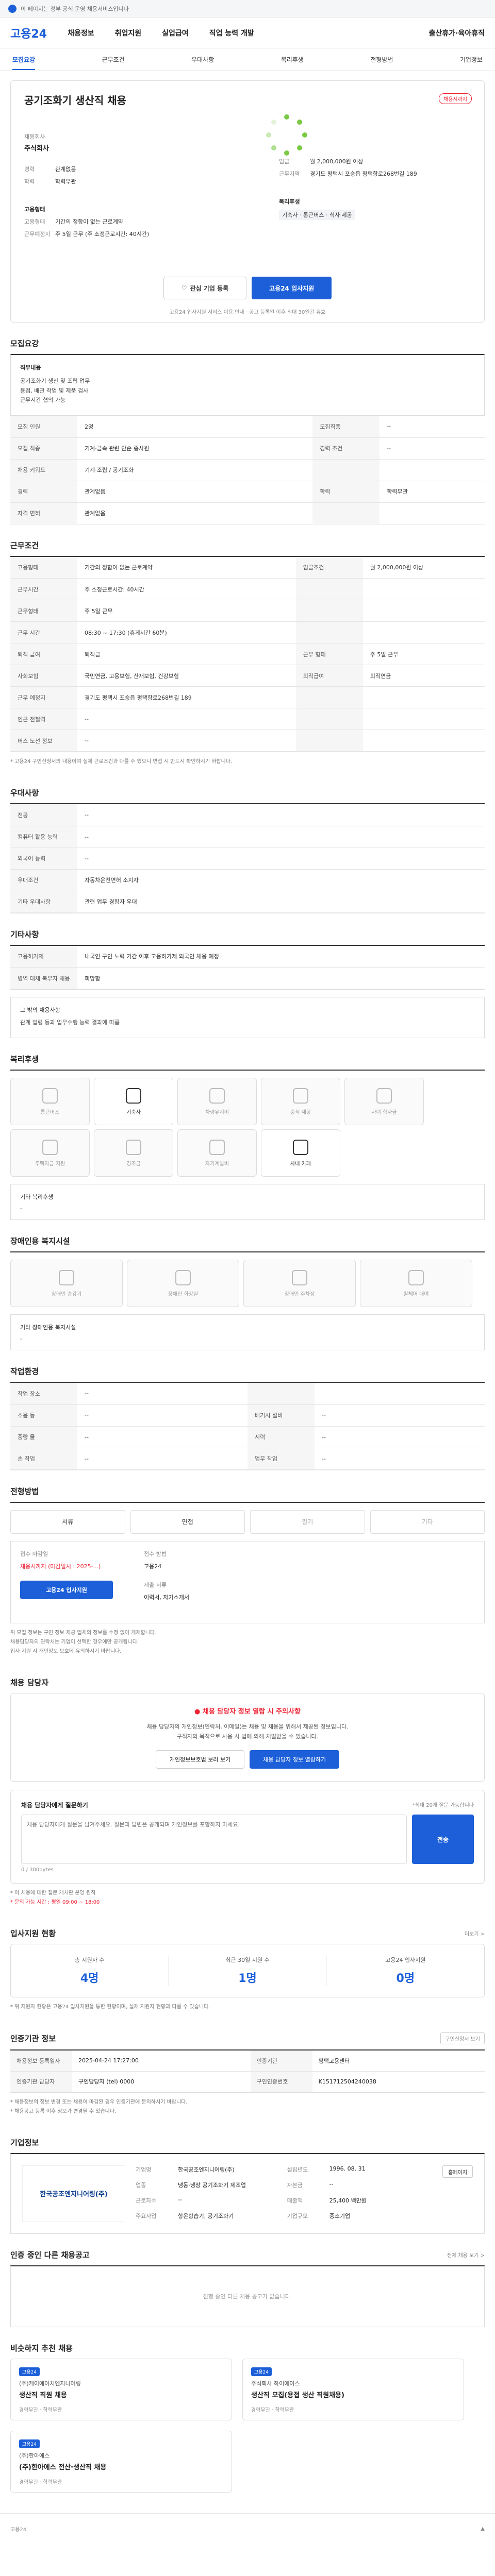  What do you see at coordinates (113, 59) in the screenshot?
I see `tab-work: 근무조건` at bounding box center [113, 59].